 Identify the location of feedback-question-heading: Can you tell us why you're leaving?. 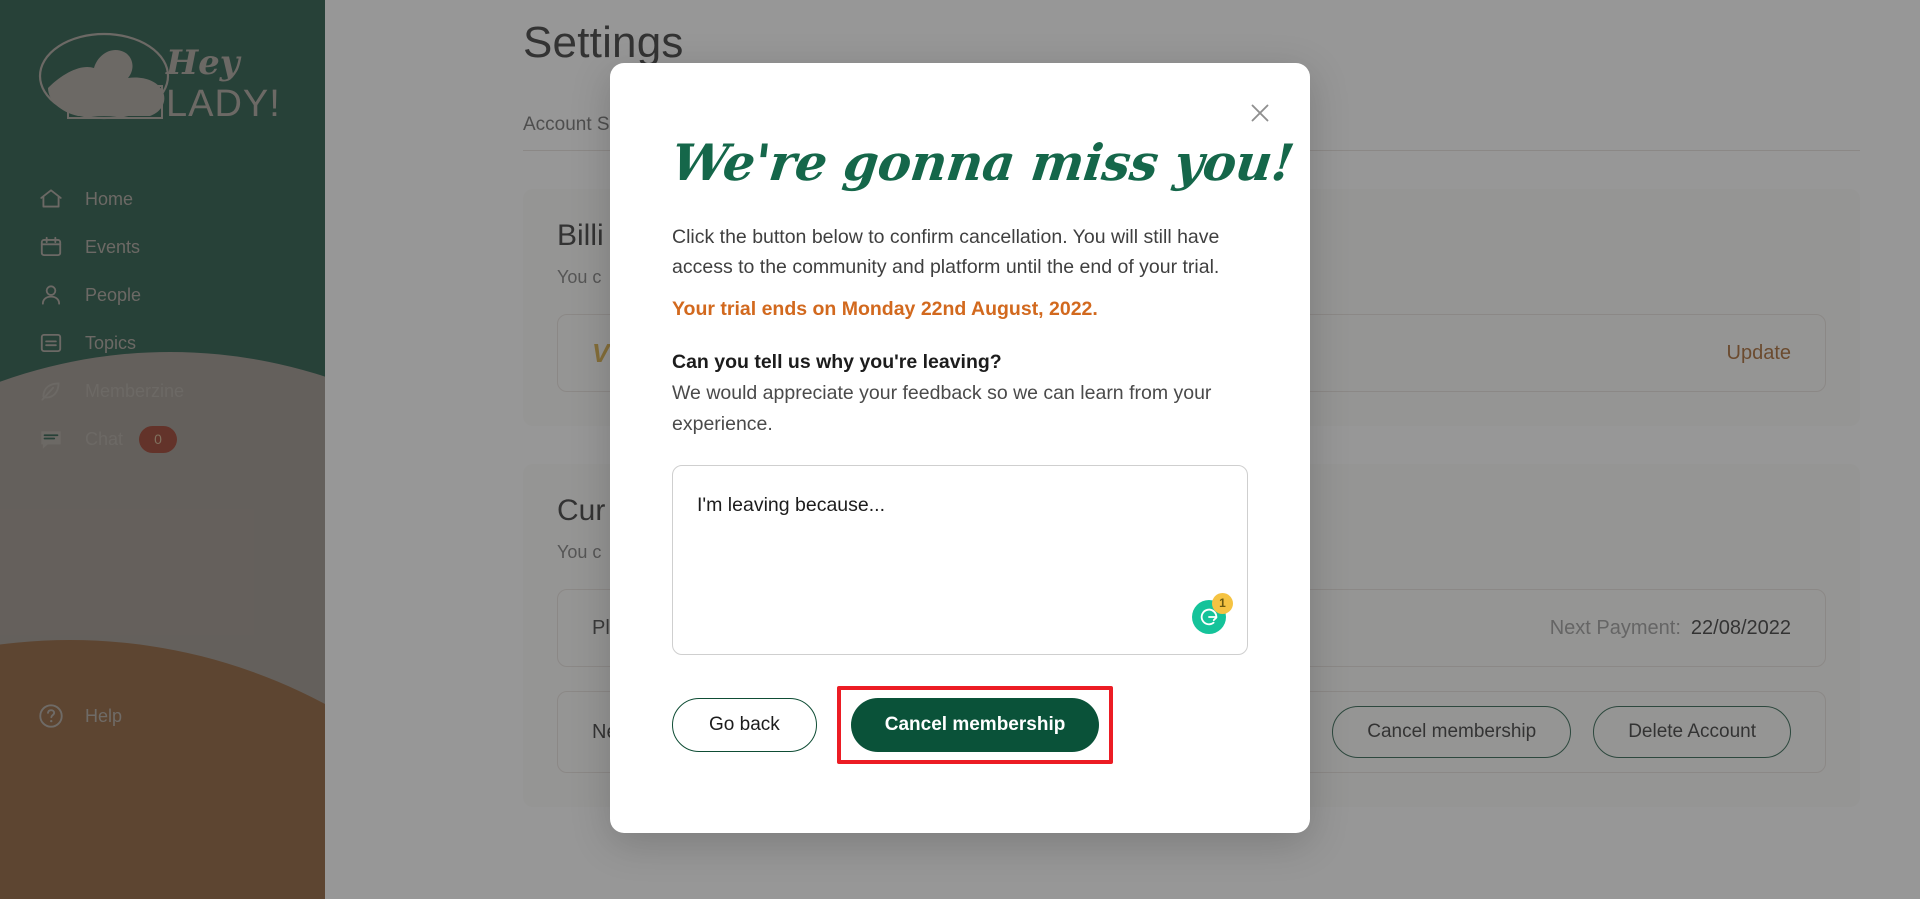
(837, 362).